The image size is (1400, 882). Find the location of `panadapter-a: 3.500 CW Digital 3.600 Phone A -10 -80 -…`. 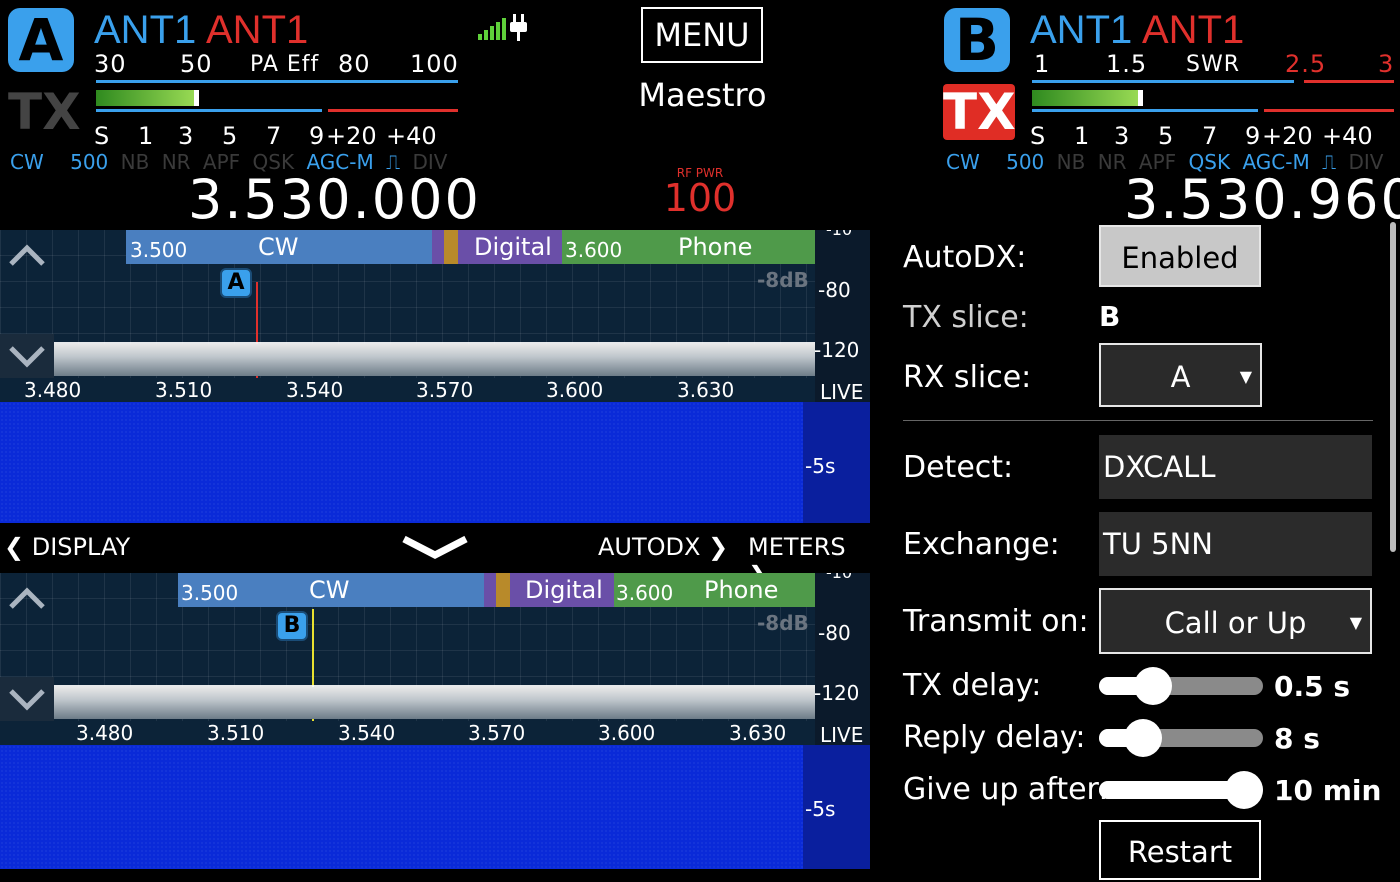

panadapter-a: 3.500 CW Digital 3.600 Phone A -10 -80 -… is located at coordinates (435, 316).